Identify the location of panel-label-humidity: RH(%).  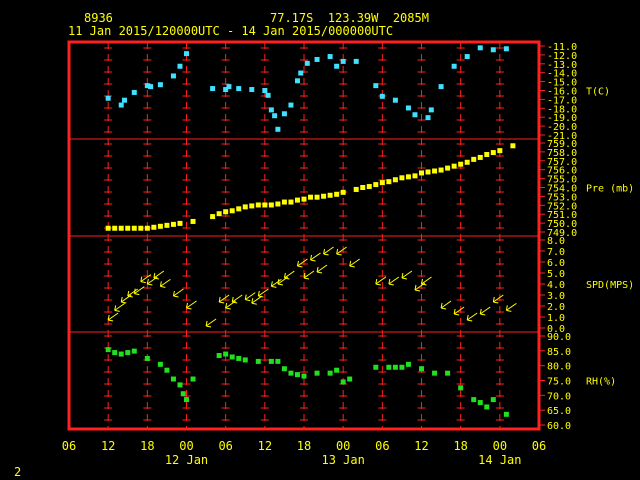
(601, 382).